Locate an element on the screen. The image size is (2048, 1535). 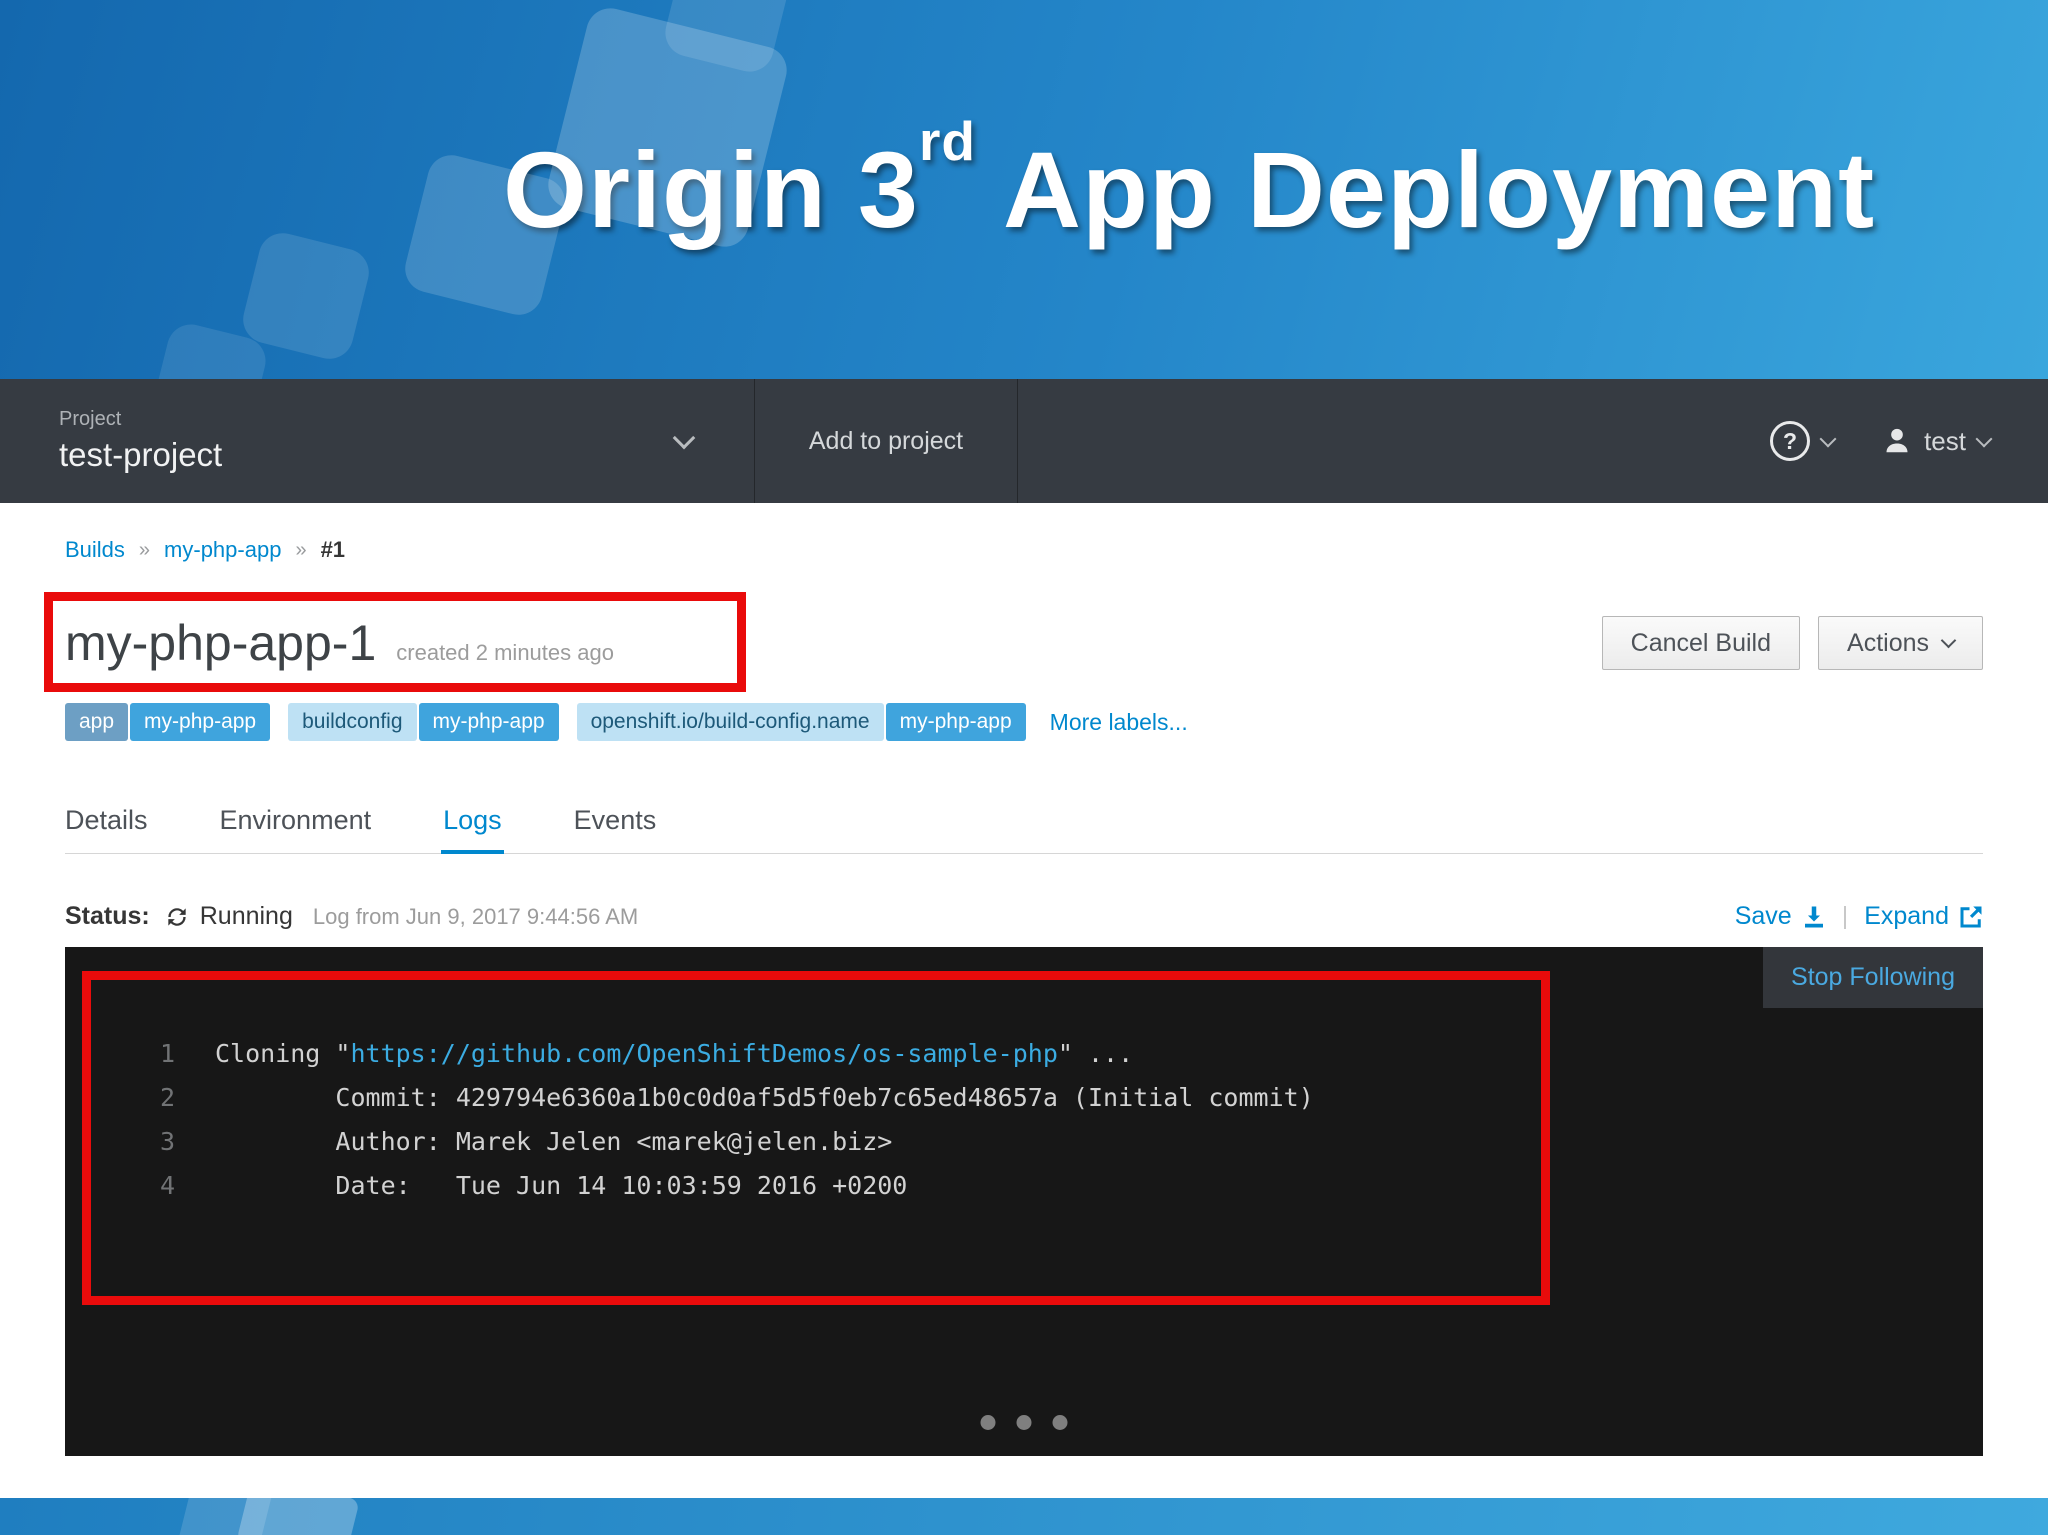
label-key: buildconfig is located at coordinates (352, 722).